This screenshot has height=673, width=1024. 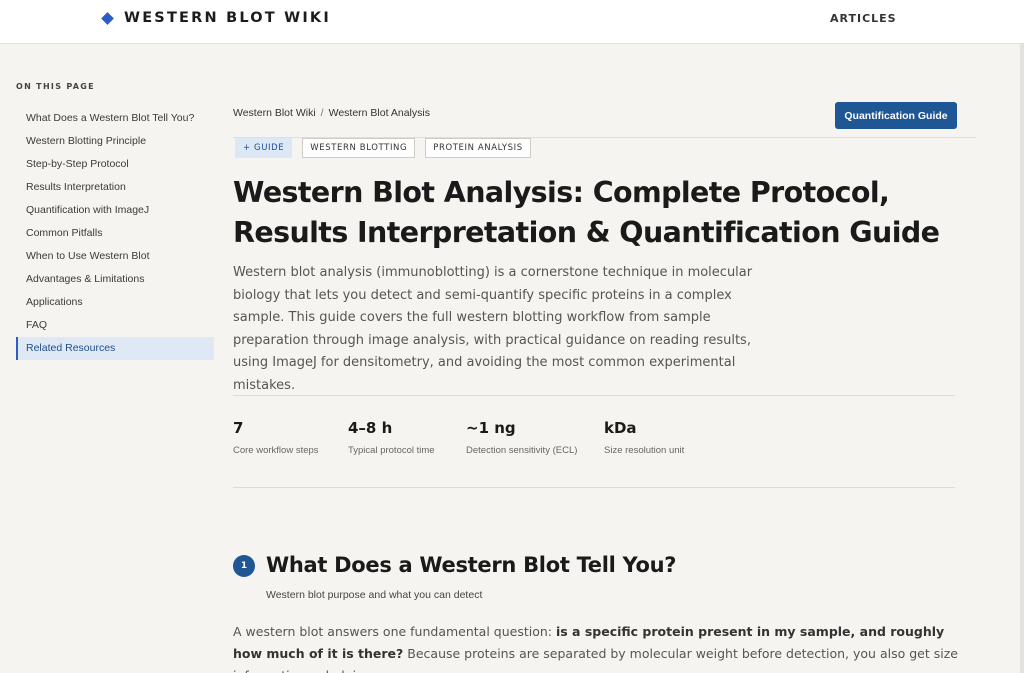 What do you see at coordinates (491, 428) in the screenshot?
I see `stat-value: ~1 ng` at bounding box center [491, 428].